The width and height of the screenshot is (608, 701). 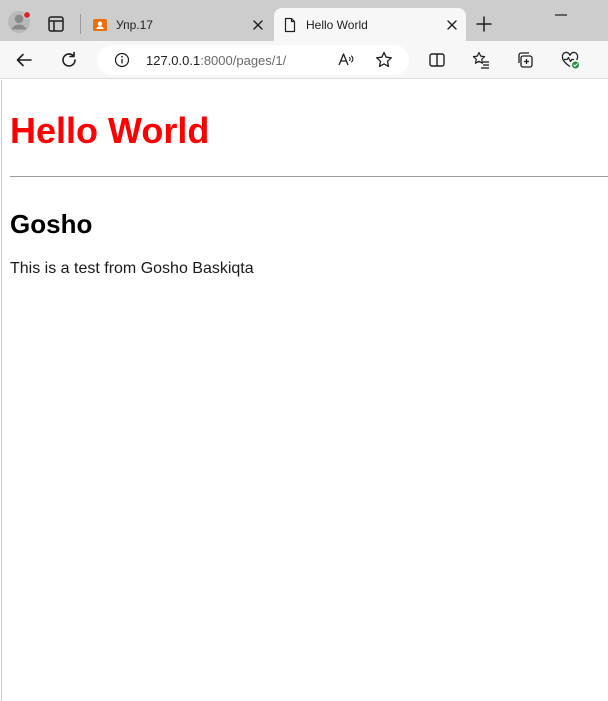 I want to click on tab-upr17: Упр.17, so click(x=178, y=24).